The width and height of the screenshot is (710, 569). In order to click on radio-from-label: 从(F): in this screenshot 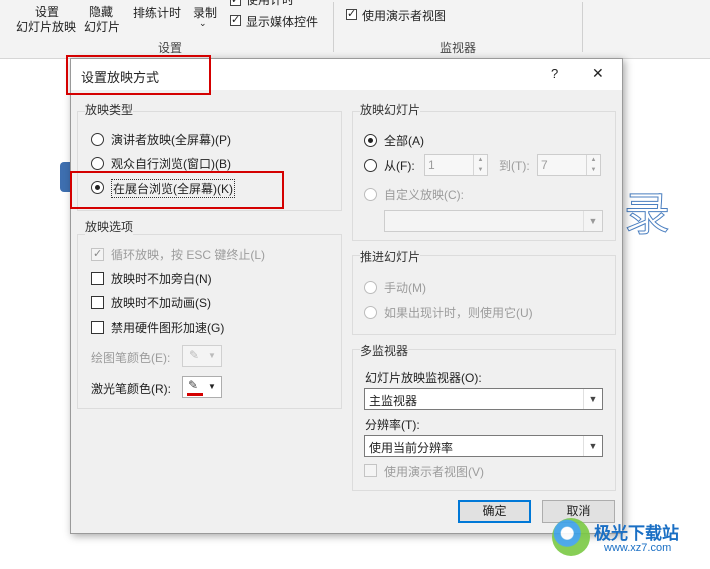, I will do `click(399, 165)`.